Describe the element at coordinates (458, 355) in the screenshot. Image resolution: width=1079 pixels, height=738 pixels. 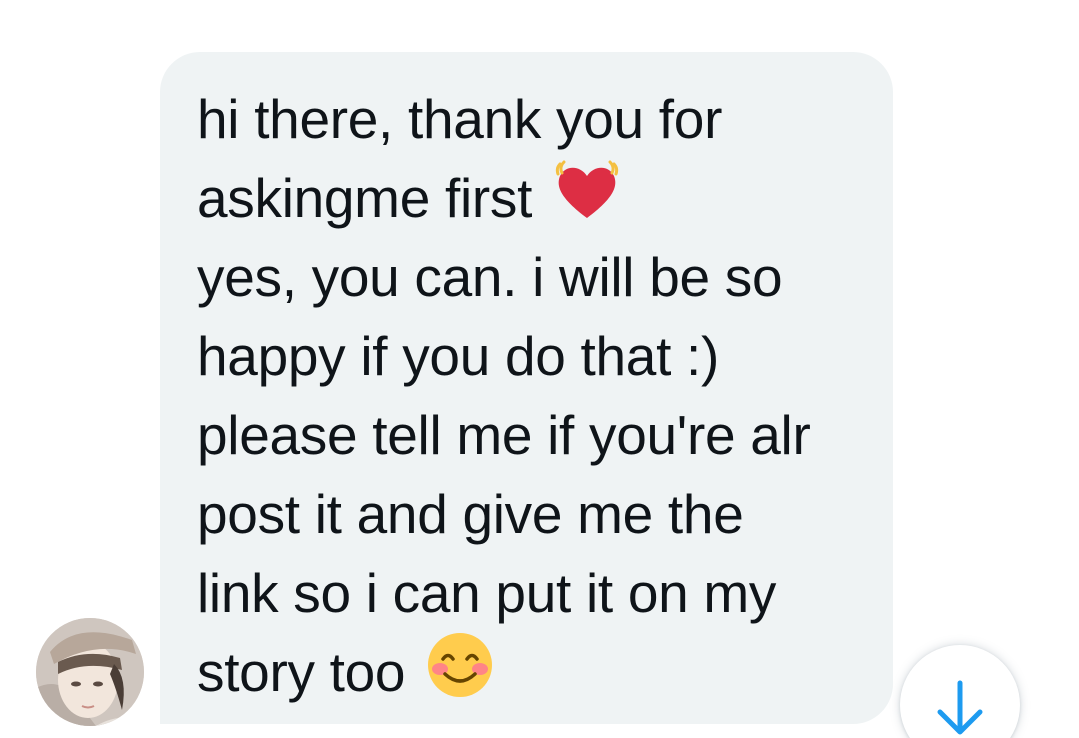
I see `message-text: happy if you do that :)` at that location.